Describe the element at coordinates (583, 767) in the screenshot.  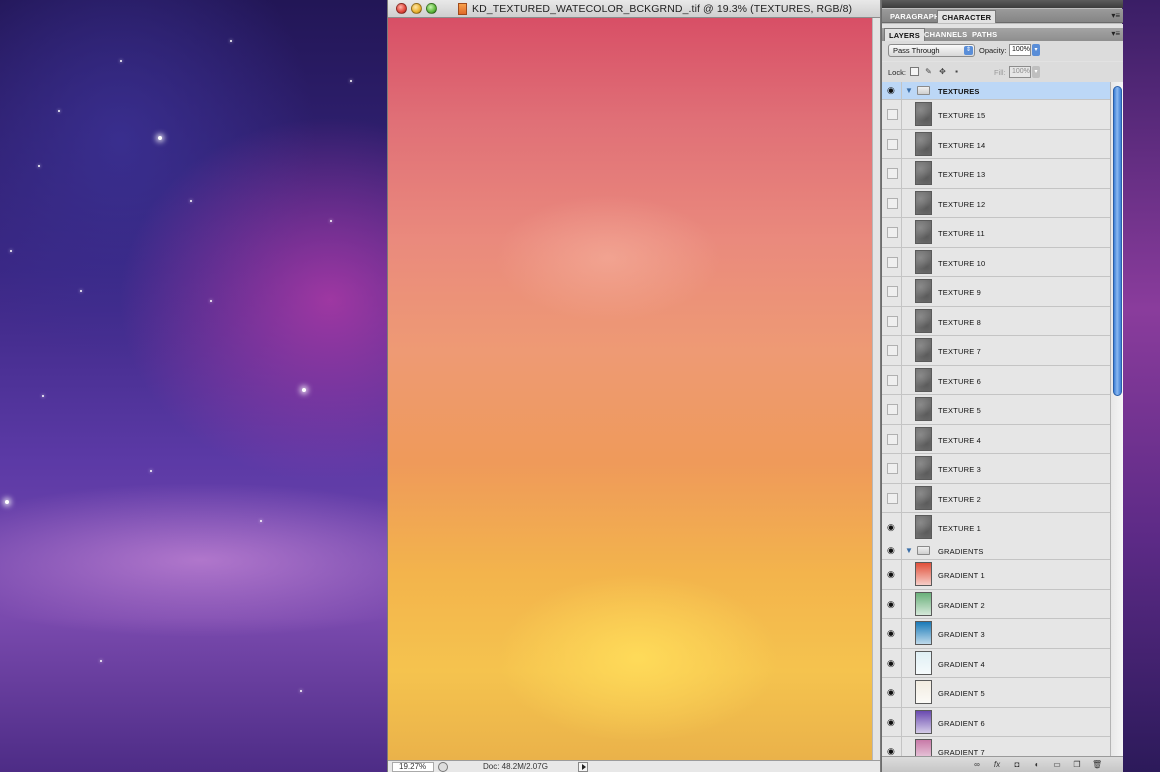
I see `status-menu-arrow-icon` at that location.